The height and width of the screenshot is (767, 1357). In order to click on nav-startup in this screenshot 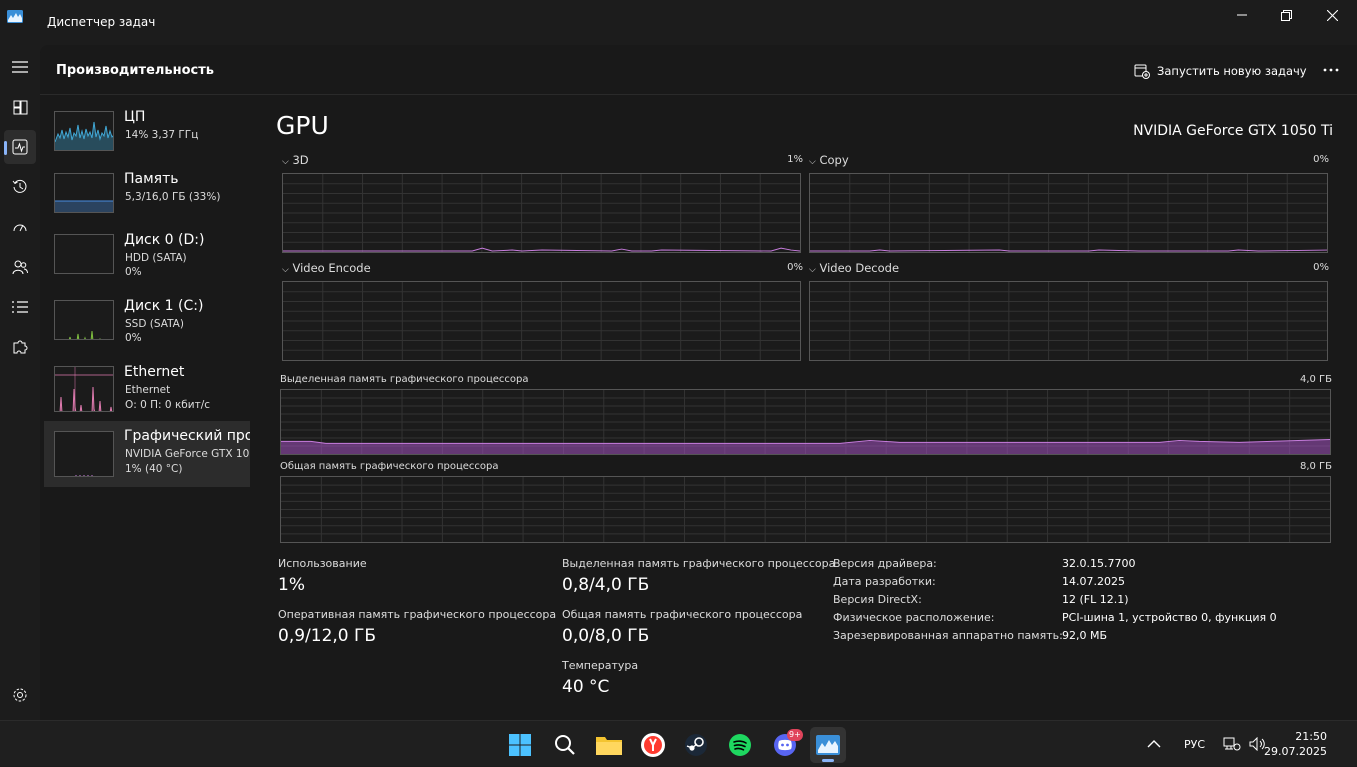, I will do `click(20, 227)`.